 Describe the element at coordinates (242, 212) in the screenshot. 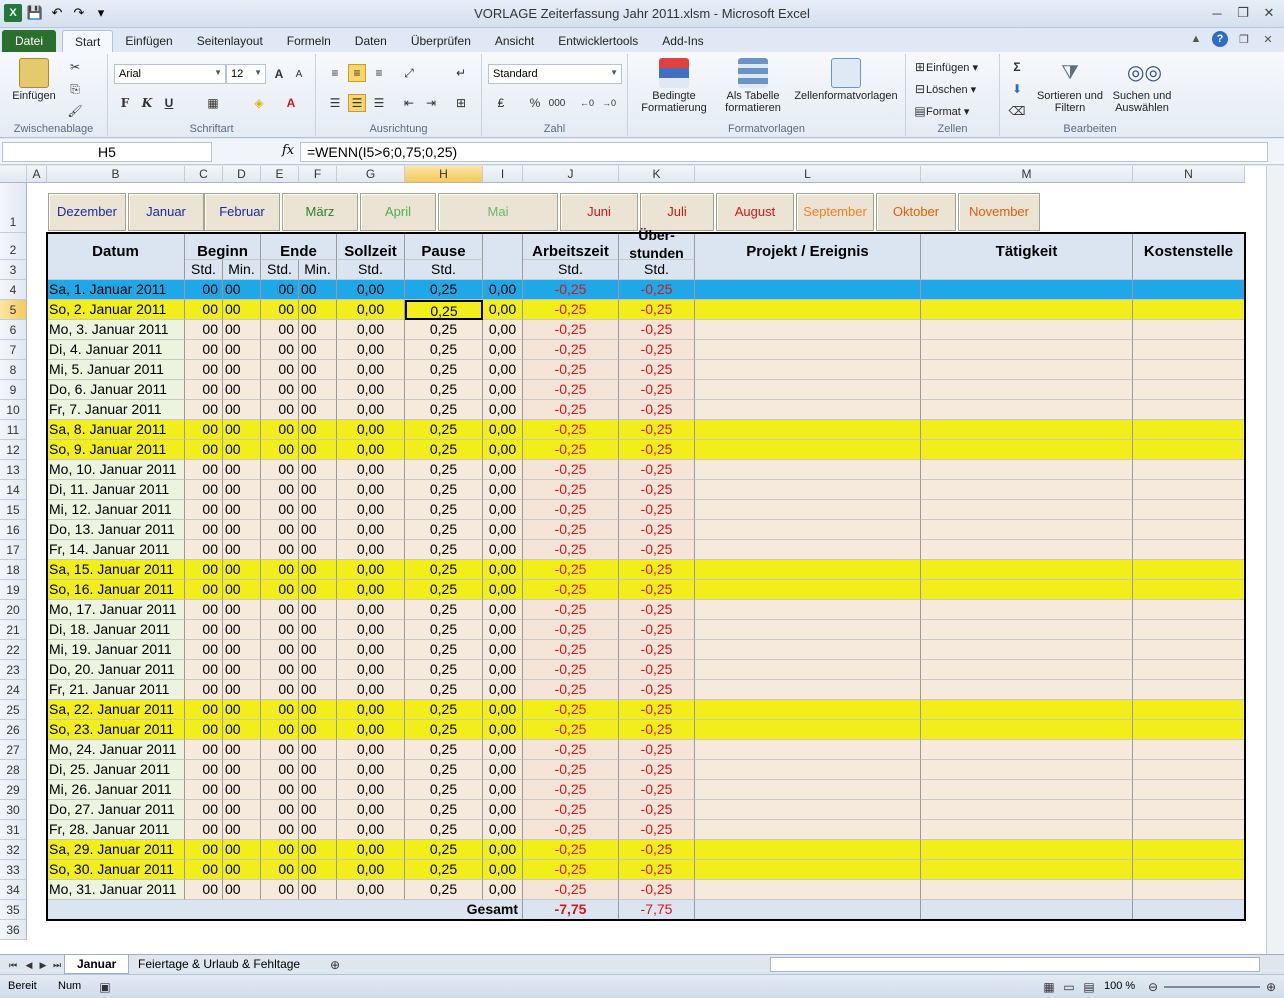

I see `month-button-2: Februar` at that location.